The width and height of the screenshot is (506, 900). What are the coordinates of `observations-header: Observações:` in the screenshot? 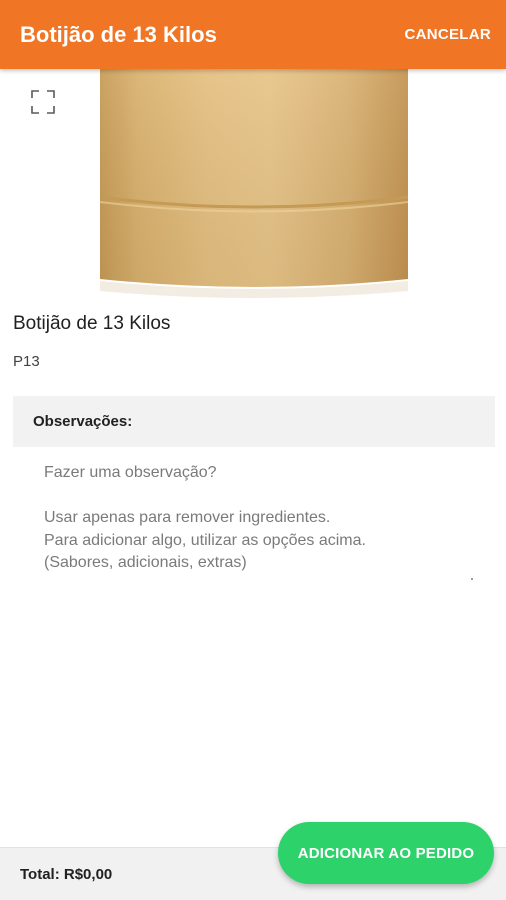 It's located at (254, 421).